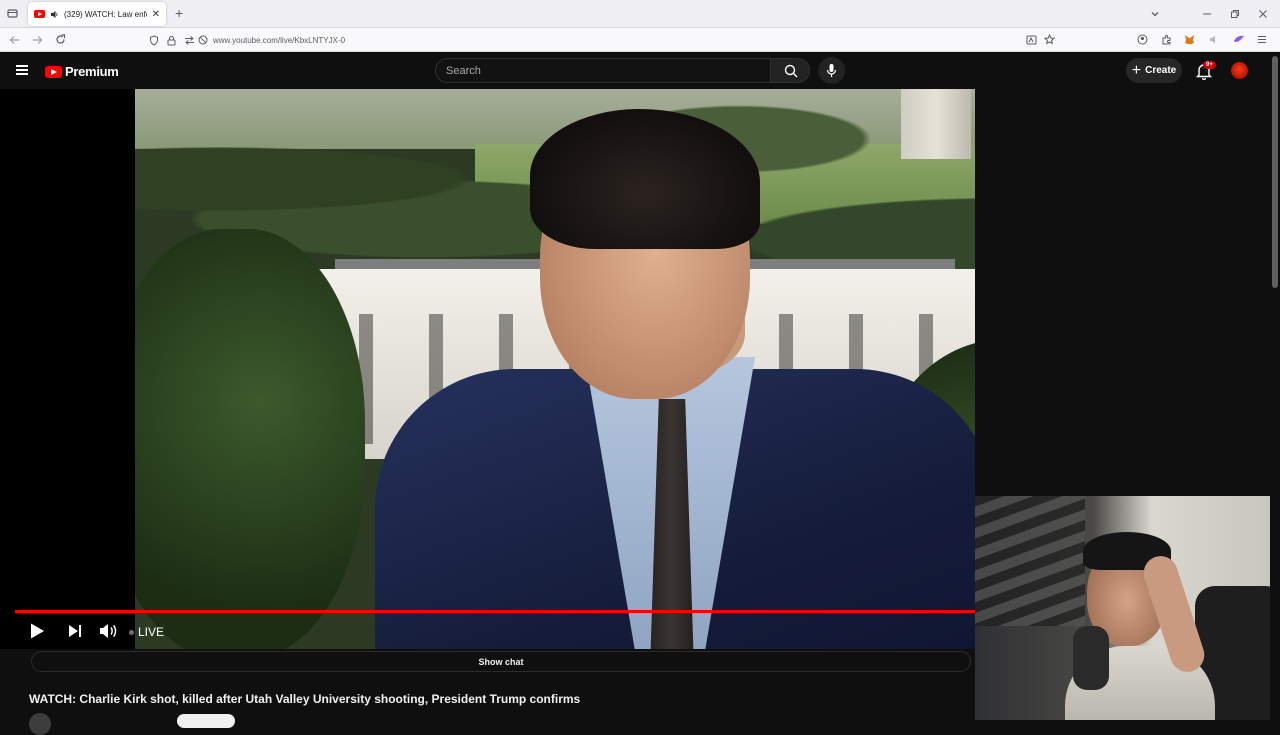 The image size is (1280, 735). Describe the element at coordinates (53, 71) in the screenshot. I see `youtube-play-logo-icon` at that location.